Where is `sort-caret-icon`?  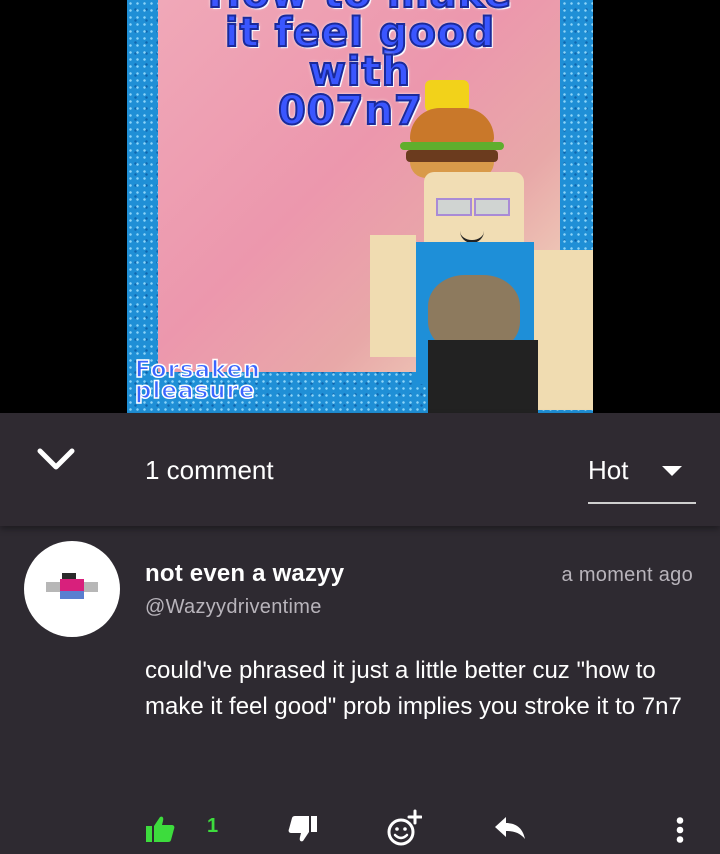 sort-caret-icon is located at coordinates (672, 471).